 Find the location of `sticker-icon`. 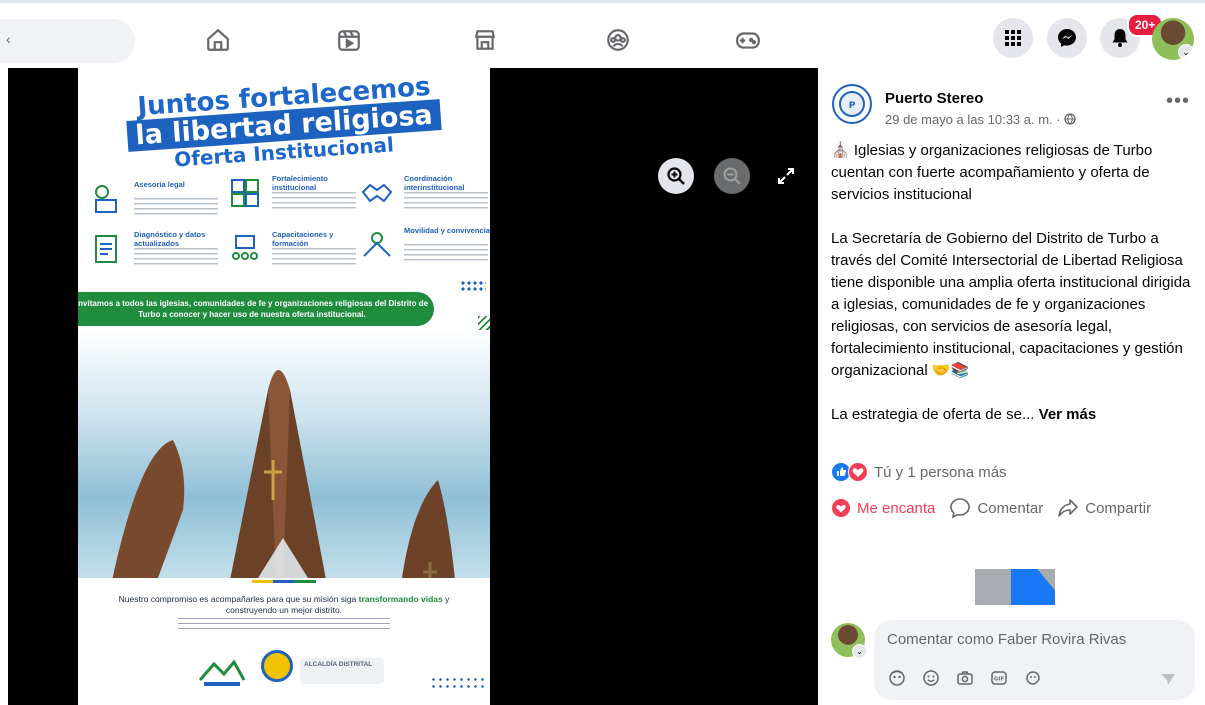

sticker-icon is located at coordinates (1033, 678).